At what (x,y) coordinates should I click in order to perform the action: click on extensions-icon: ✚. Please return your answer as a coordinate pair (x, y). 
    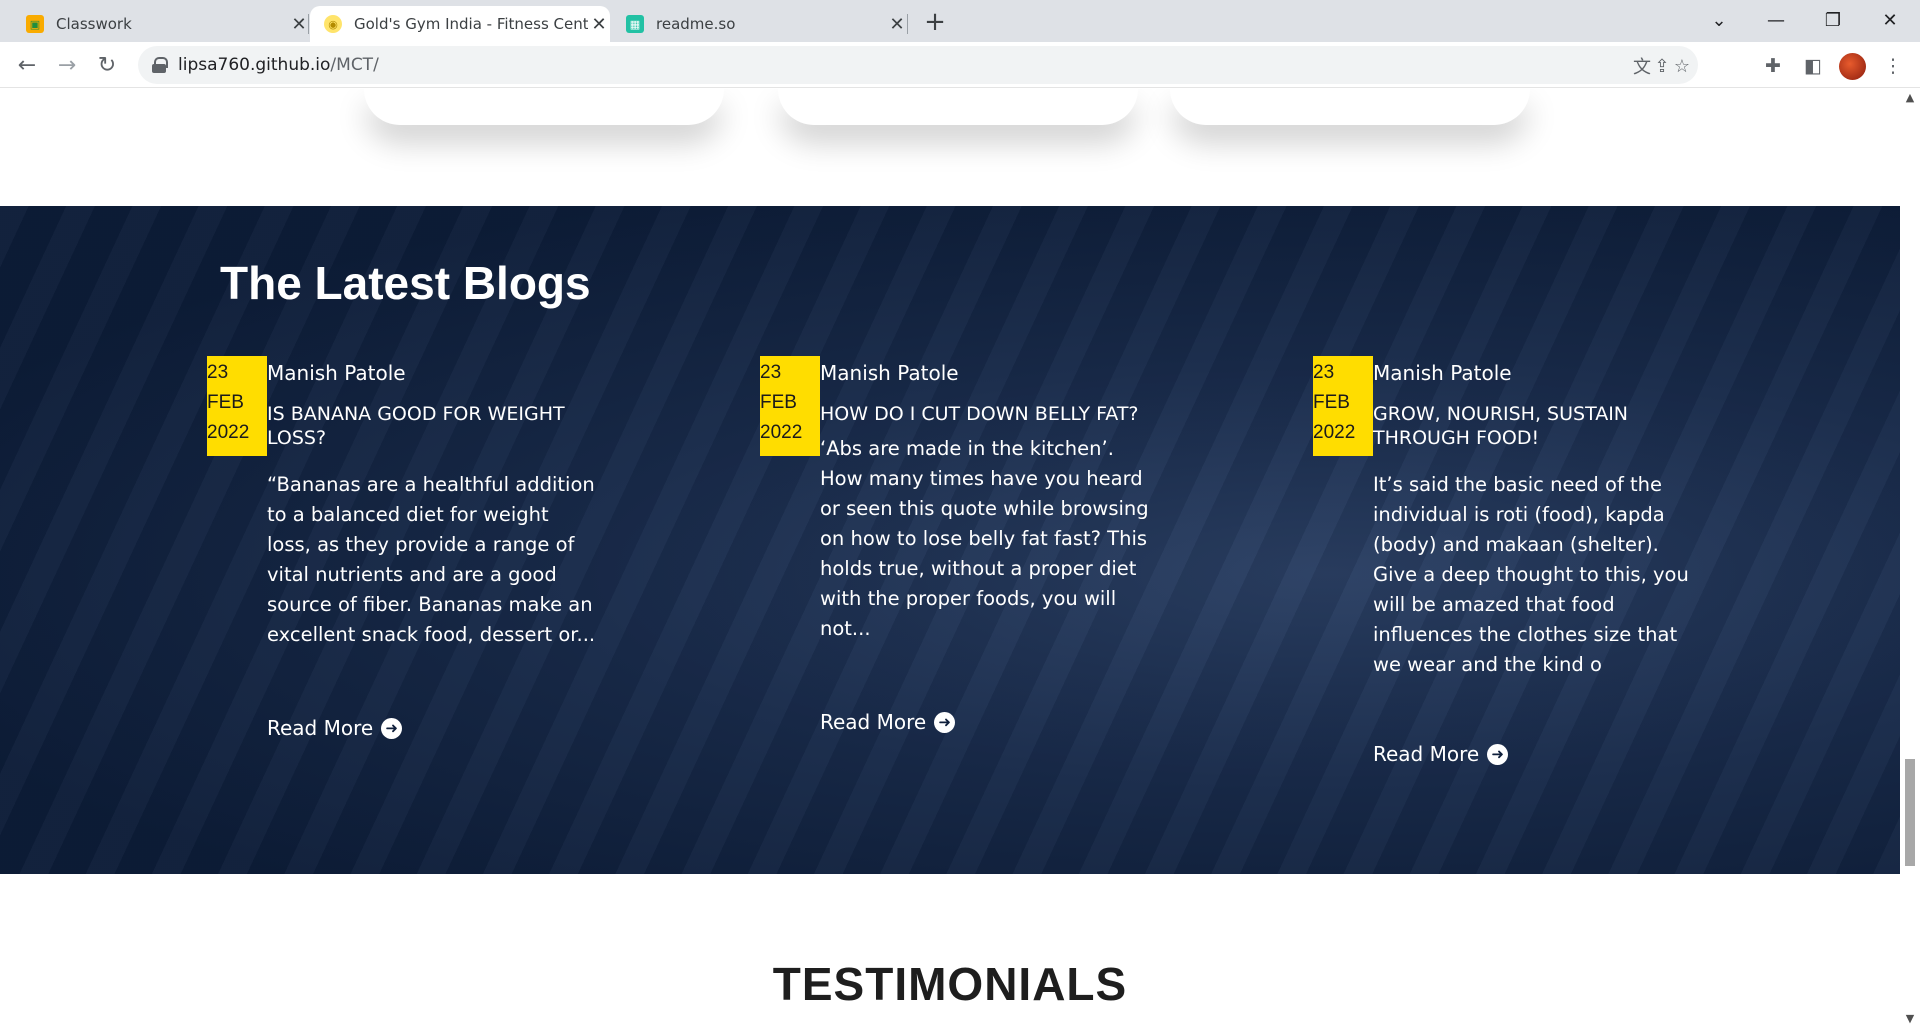
    Looking at the image, I should click on (1773, 66).